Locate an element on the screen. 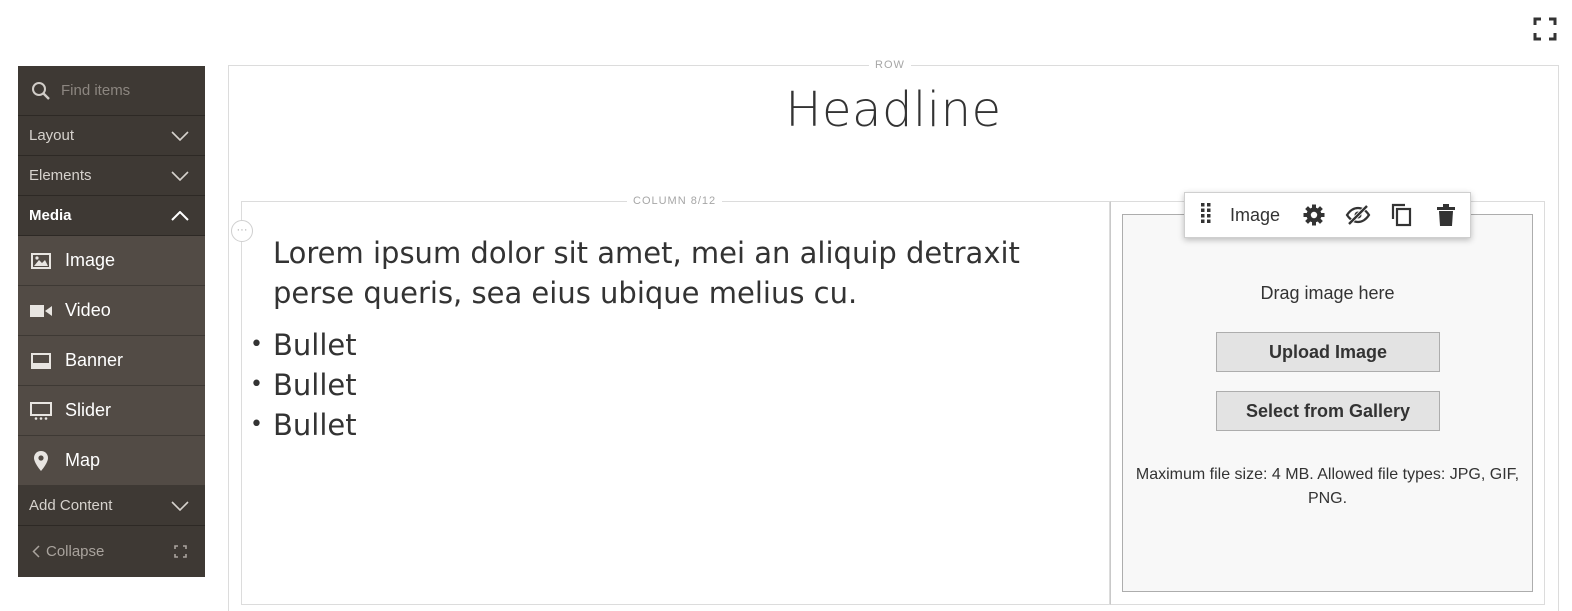 The height and width of the screenshot is (611, 1572). gear-icon is located at coordinates (1314, 215).